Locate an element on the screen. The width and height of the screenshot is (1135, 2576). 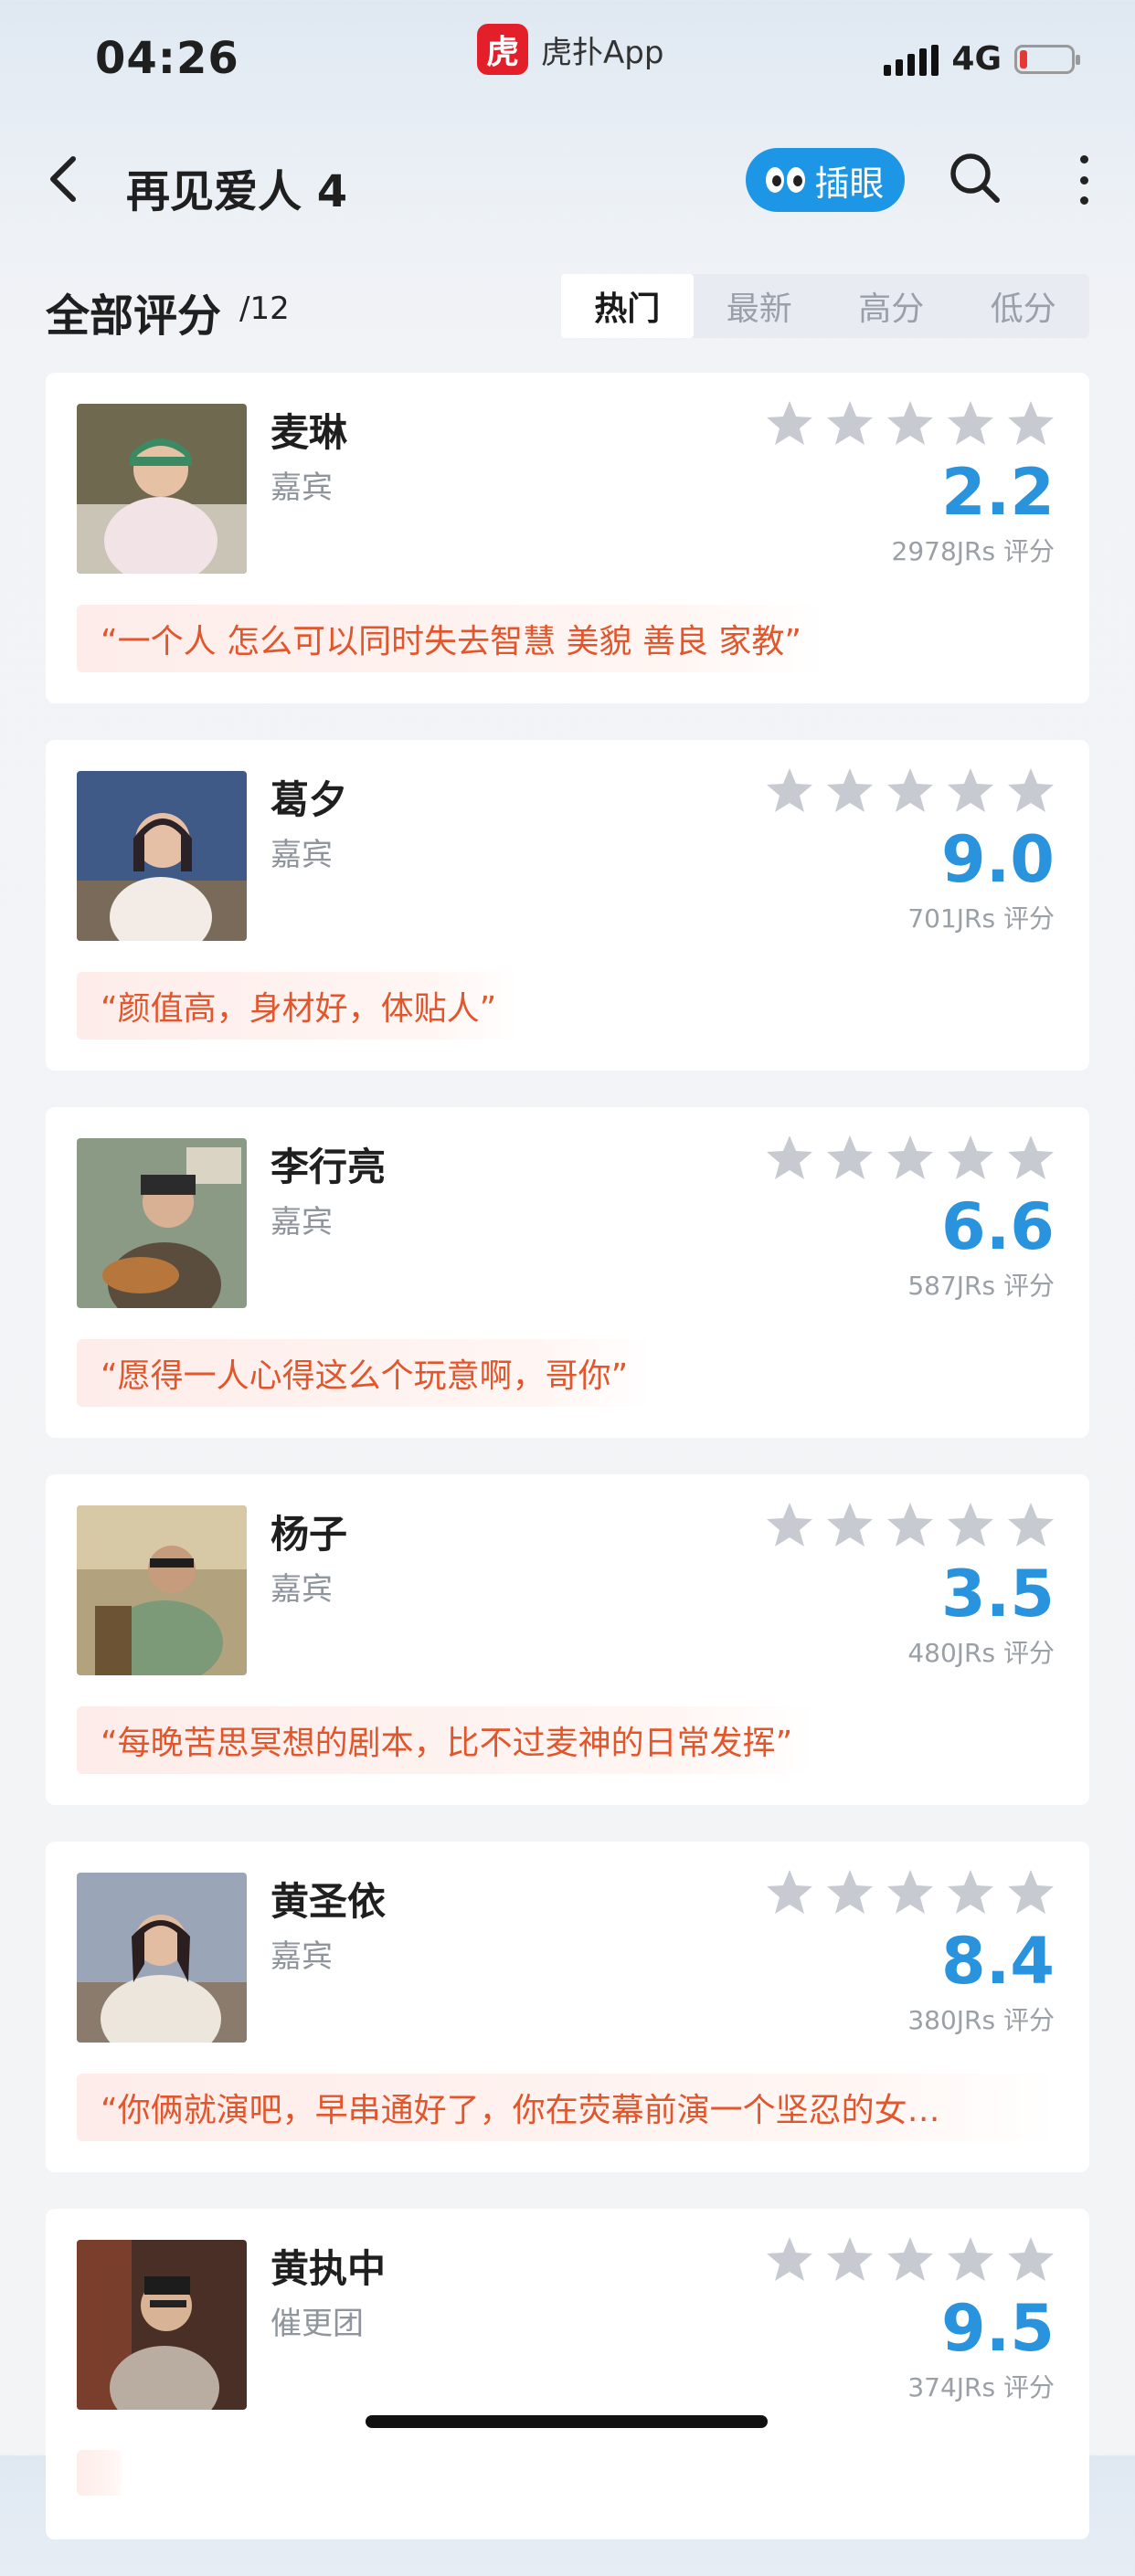
score-value: 3.5 is located at coordinates (997, 1594).